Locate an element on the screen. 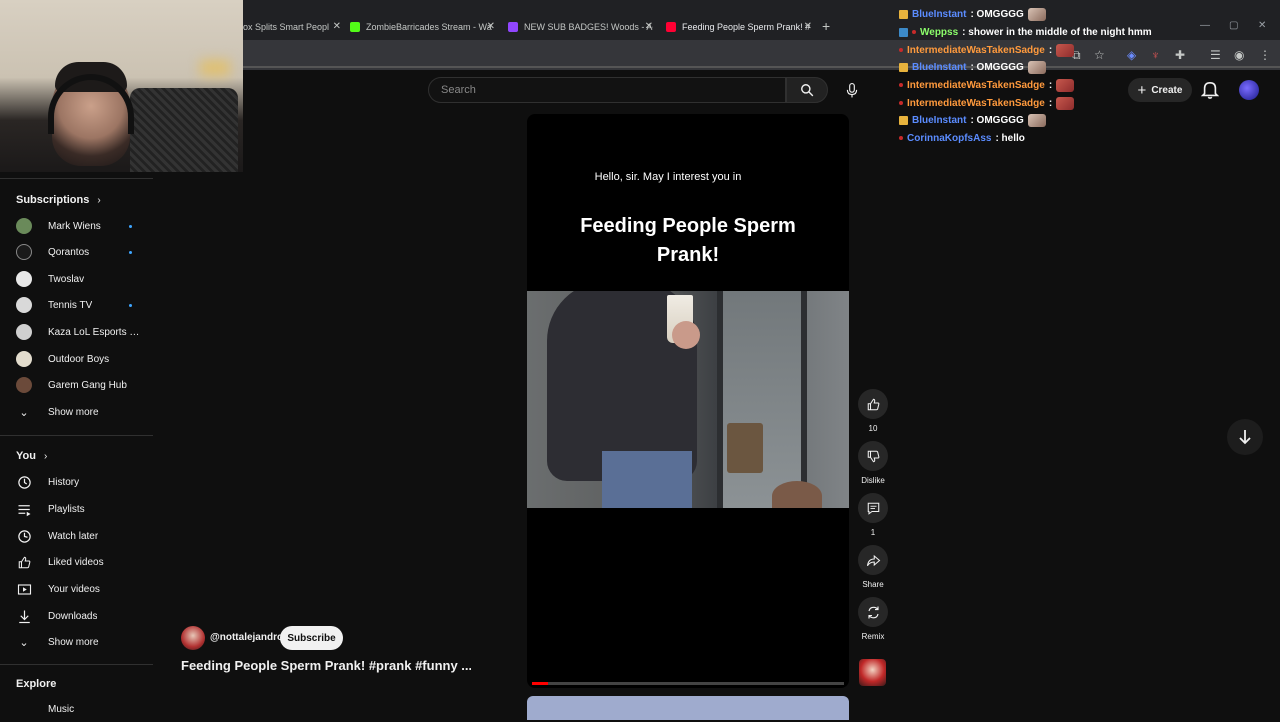  sidebar-item-twoslav: Twoslav is located at coordinates (76, 279).